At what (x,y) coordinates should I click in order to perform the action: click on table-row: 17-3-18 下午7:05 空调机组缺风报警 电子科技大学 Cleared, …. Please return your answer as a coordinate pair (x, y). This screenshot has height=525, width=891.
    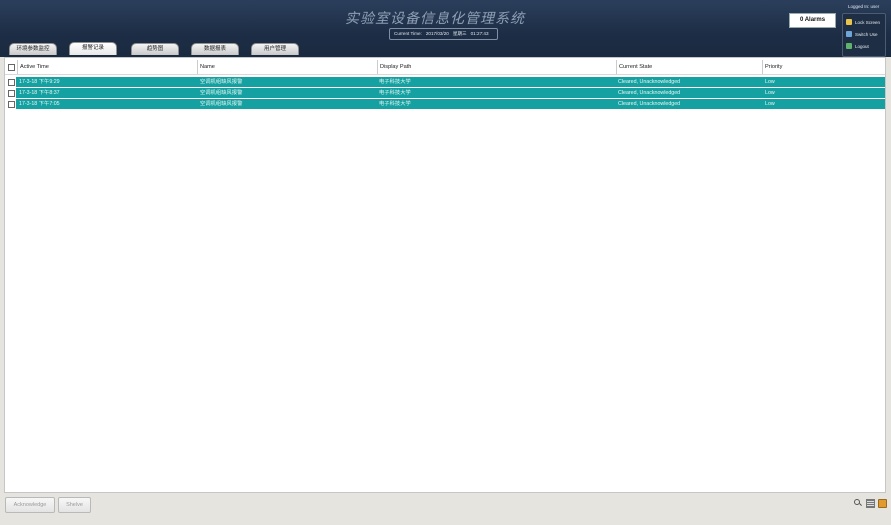
    Looking at the image, I should click on (445, 104).